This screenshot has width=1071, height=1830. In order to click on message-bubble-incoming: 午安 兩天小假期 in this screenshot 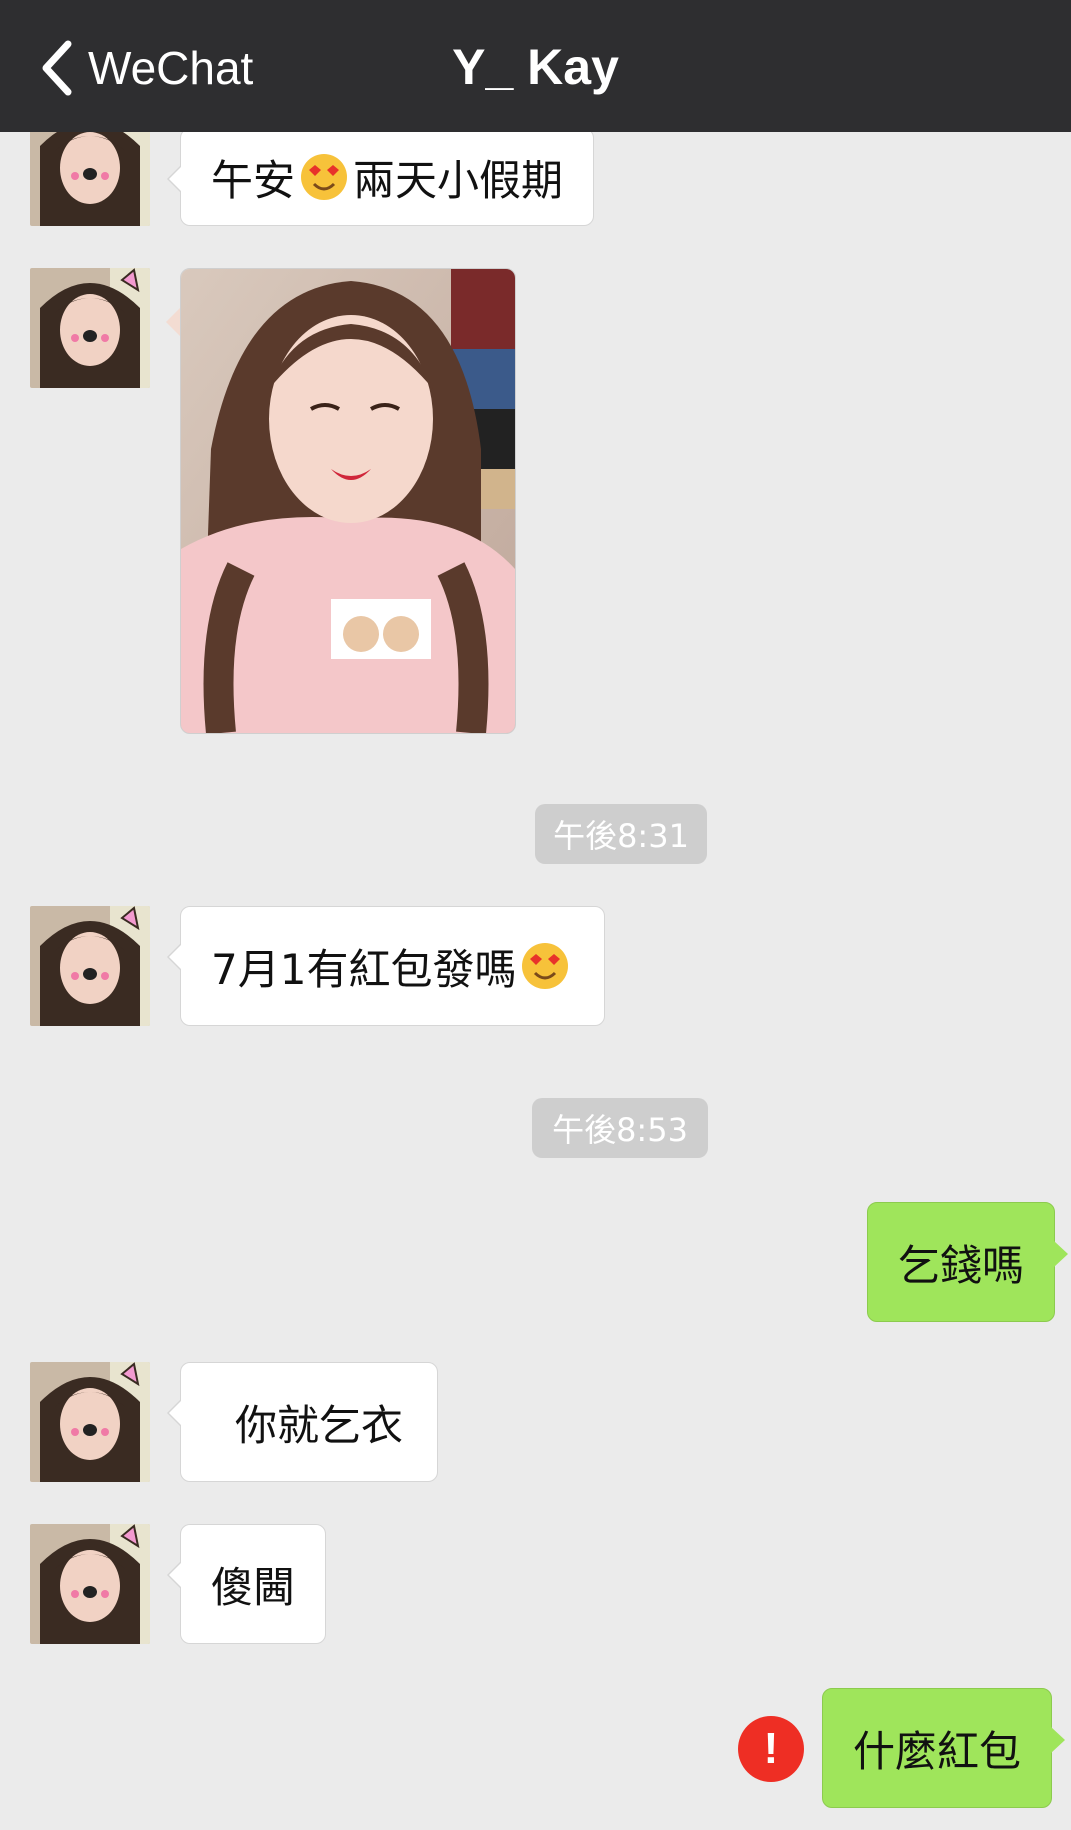, I will do `click(380, 177)`.